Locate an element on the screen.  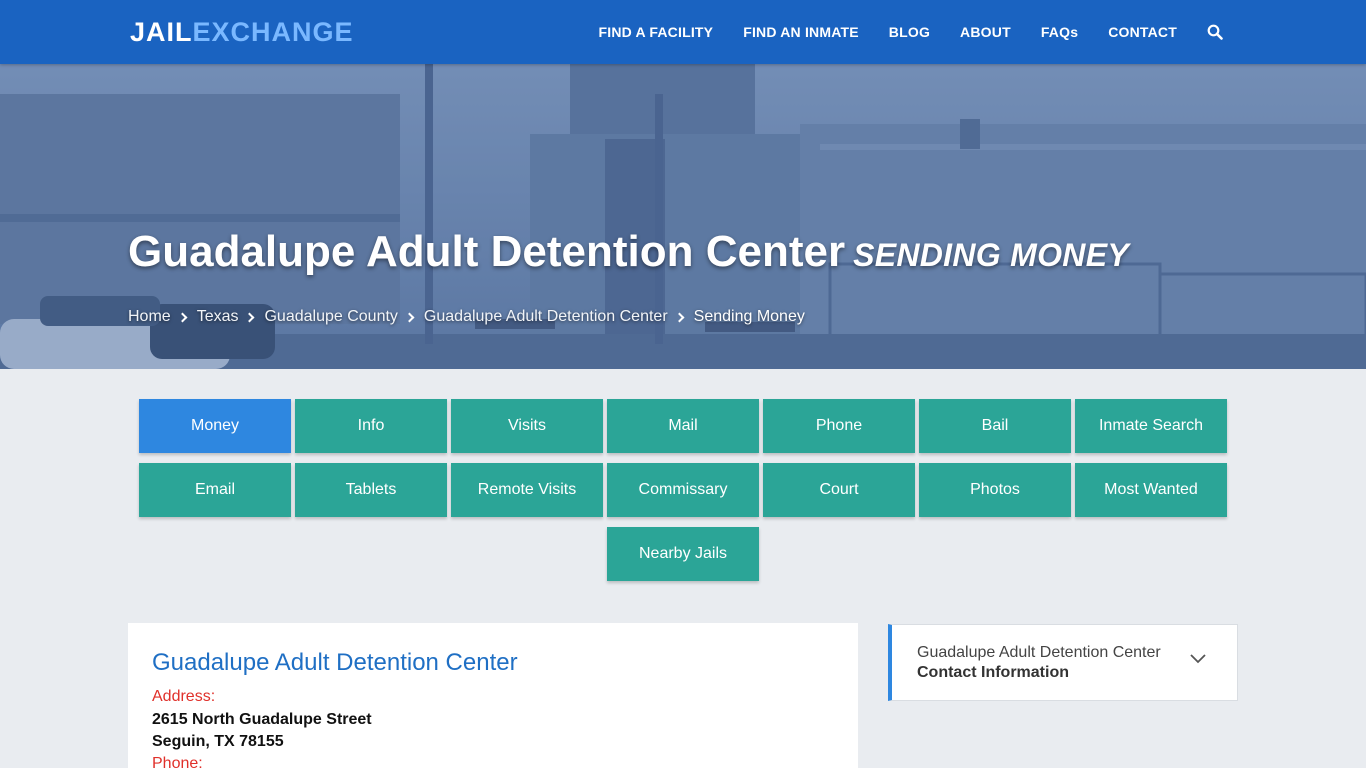
nav-faqs: FAQs is located at coordinates (1059, 32).